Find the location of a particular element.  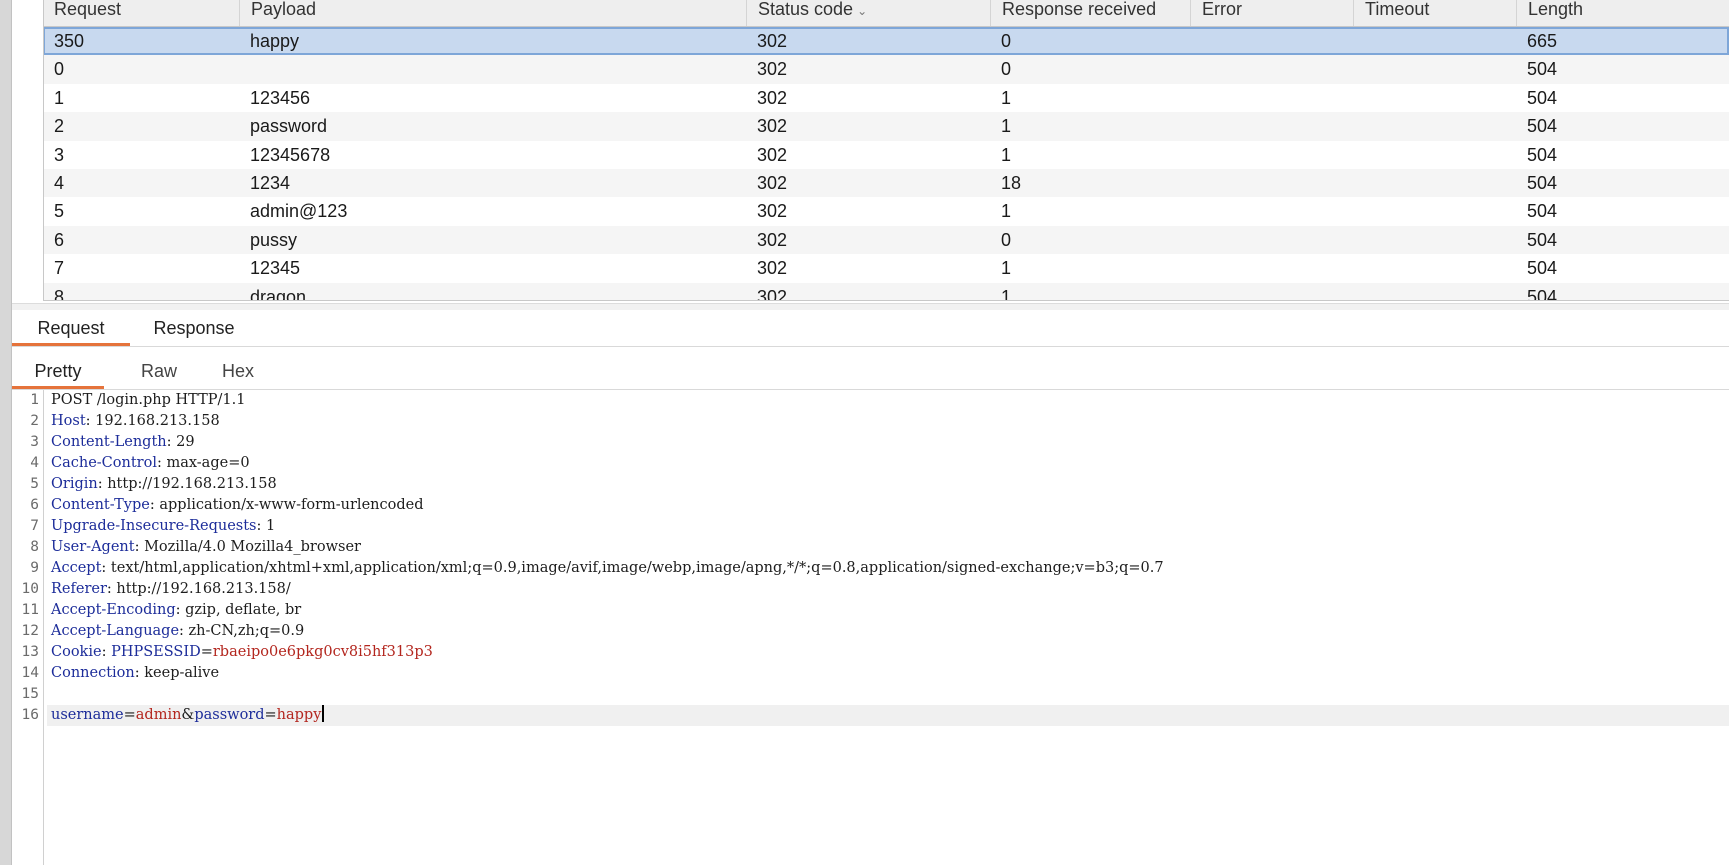

tab-label: Raw is located at coordinates (158, 371).